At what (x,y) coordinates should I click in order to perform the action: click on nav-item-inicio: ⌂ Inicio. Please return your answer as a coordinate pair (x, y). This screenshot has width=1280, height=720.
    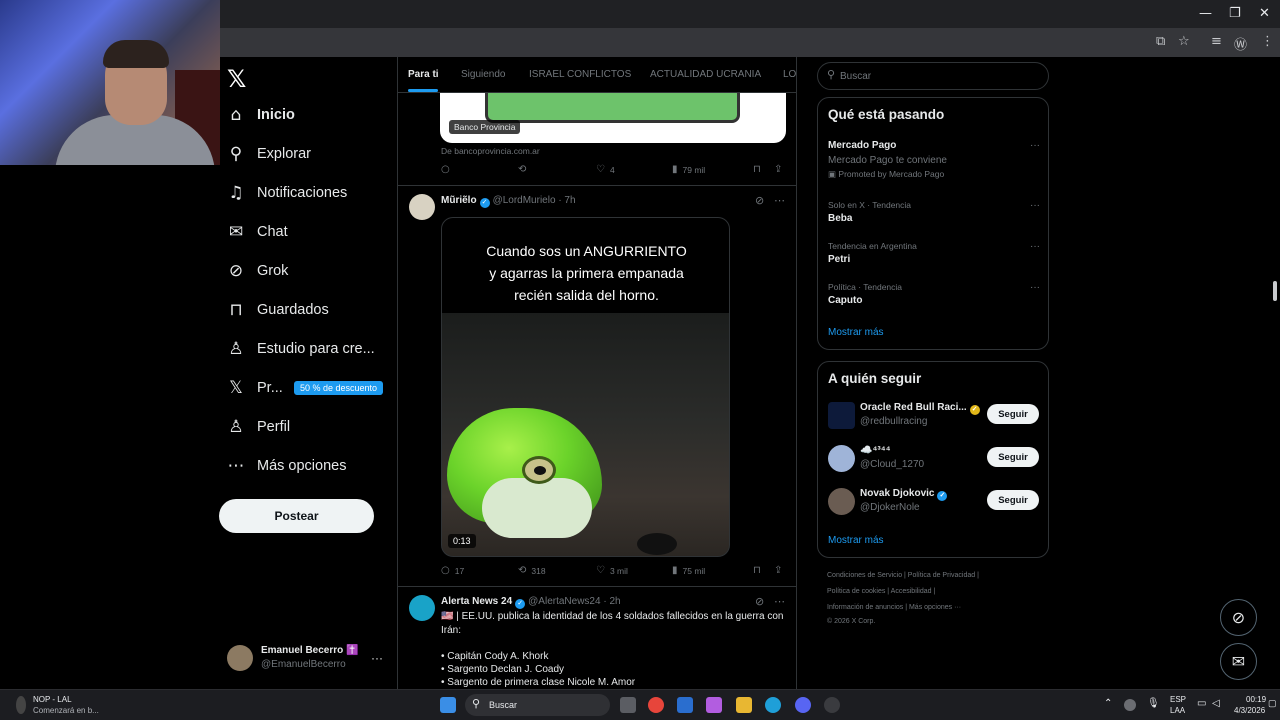
    Looking at the image, I should click on (308, 115).